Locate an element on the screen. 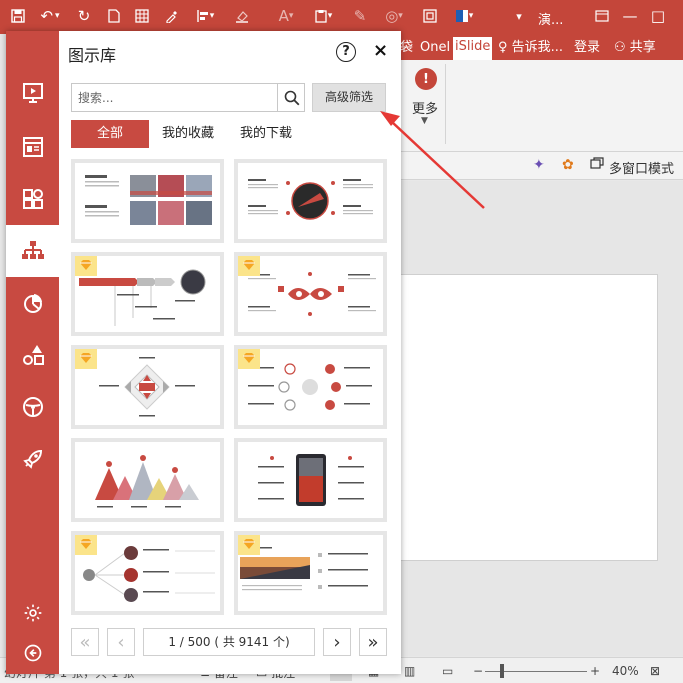 This screenshot has height=683, width=683. sidebar-settings-button is located at coordinates (32, 613).